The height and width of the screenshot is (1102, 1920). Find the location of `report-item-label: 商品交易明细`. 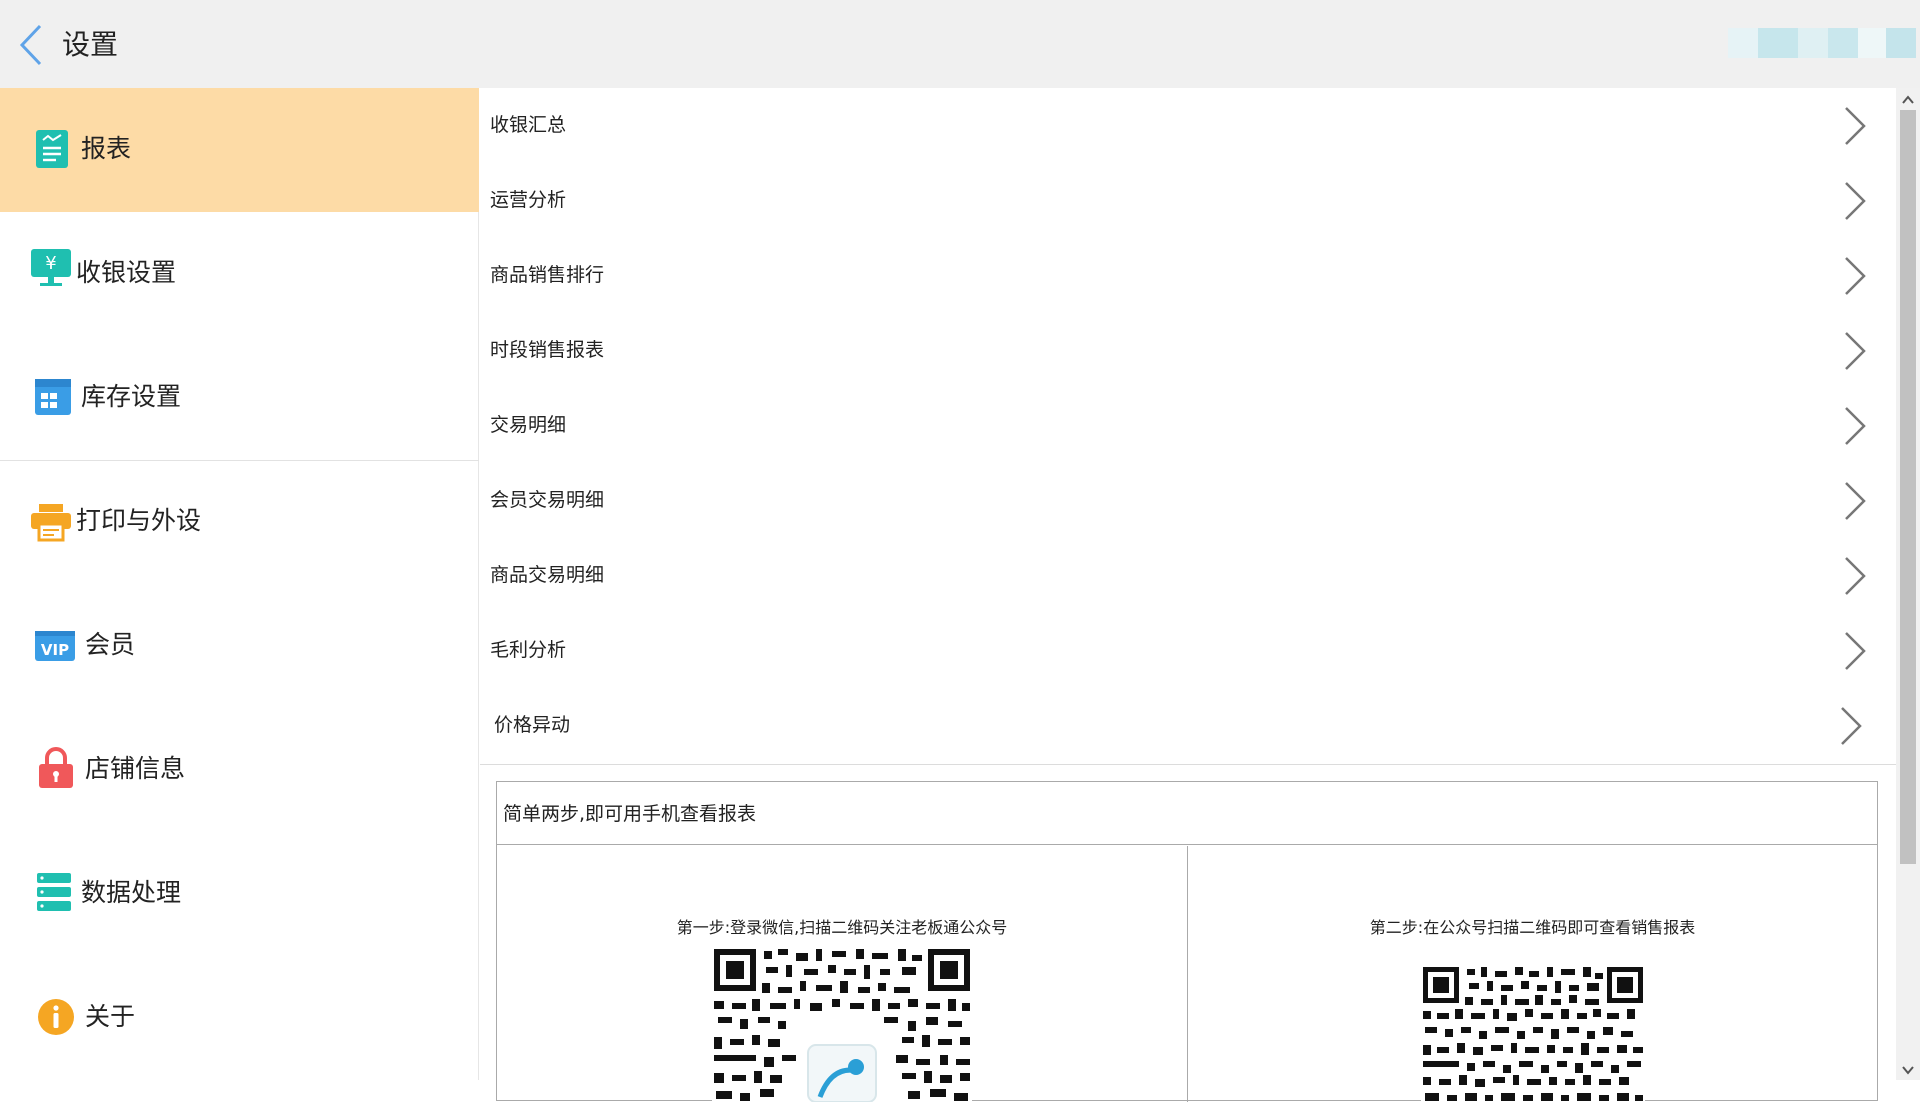

report-item-label: 商品交易明细 is located at coordinates (547, 575).